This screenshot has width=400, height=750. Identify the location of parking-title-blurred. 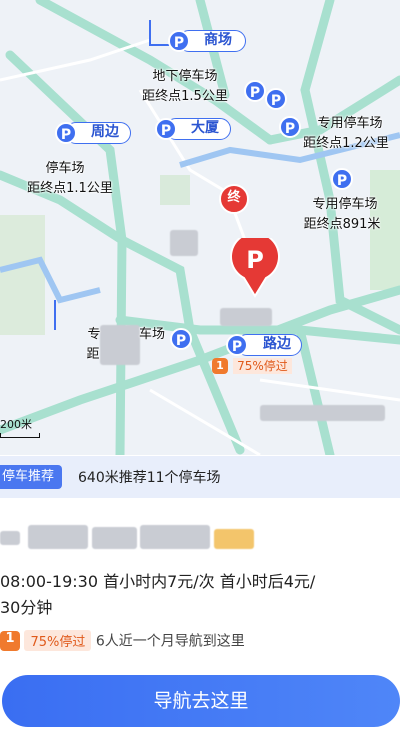
(131, 538).